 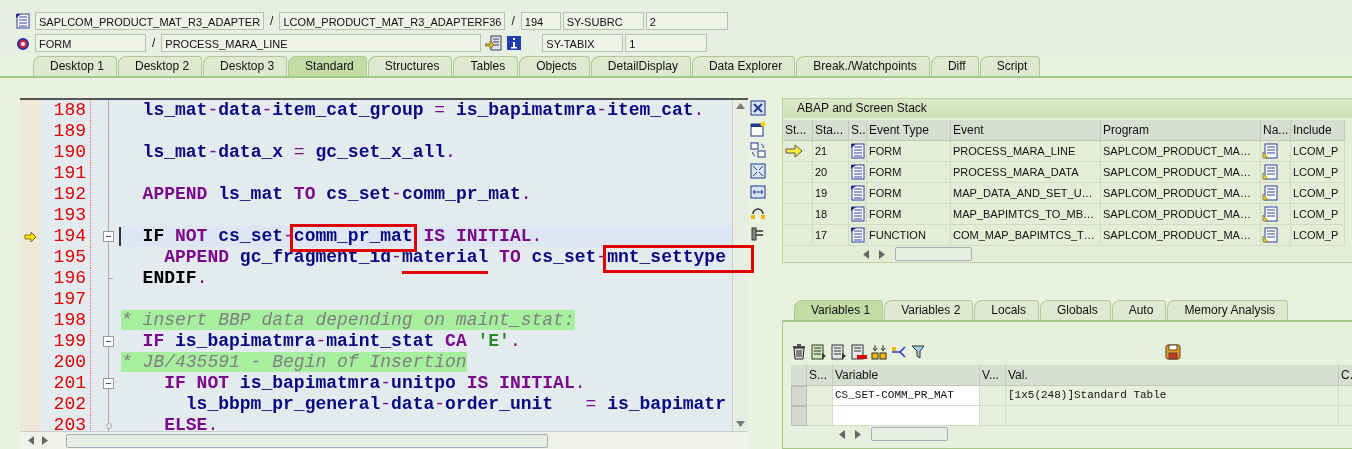 What do you see at coordinates (1345, 375) in the screenshot?
I see `column-header: C.` at bounding box center [1345, 375].